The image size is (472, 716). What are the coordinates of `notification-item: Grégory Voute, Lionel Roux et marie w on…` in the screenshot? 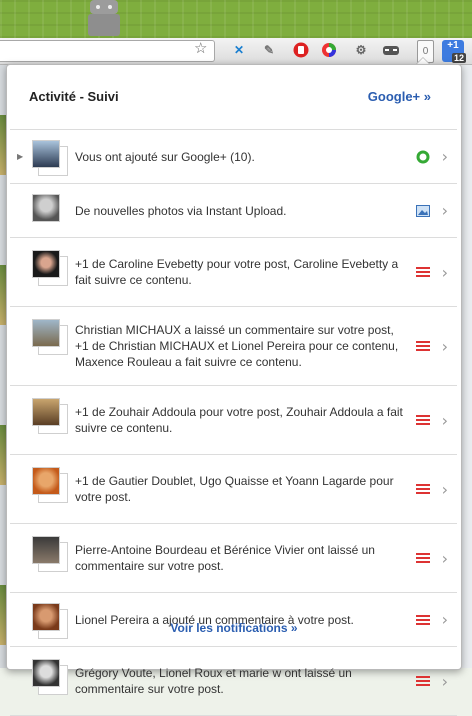 It's located at (233, 681).